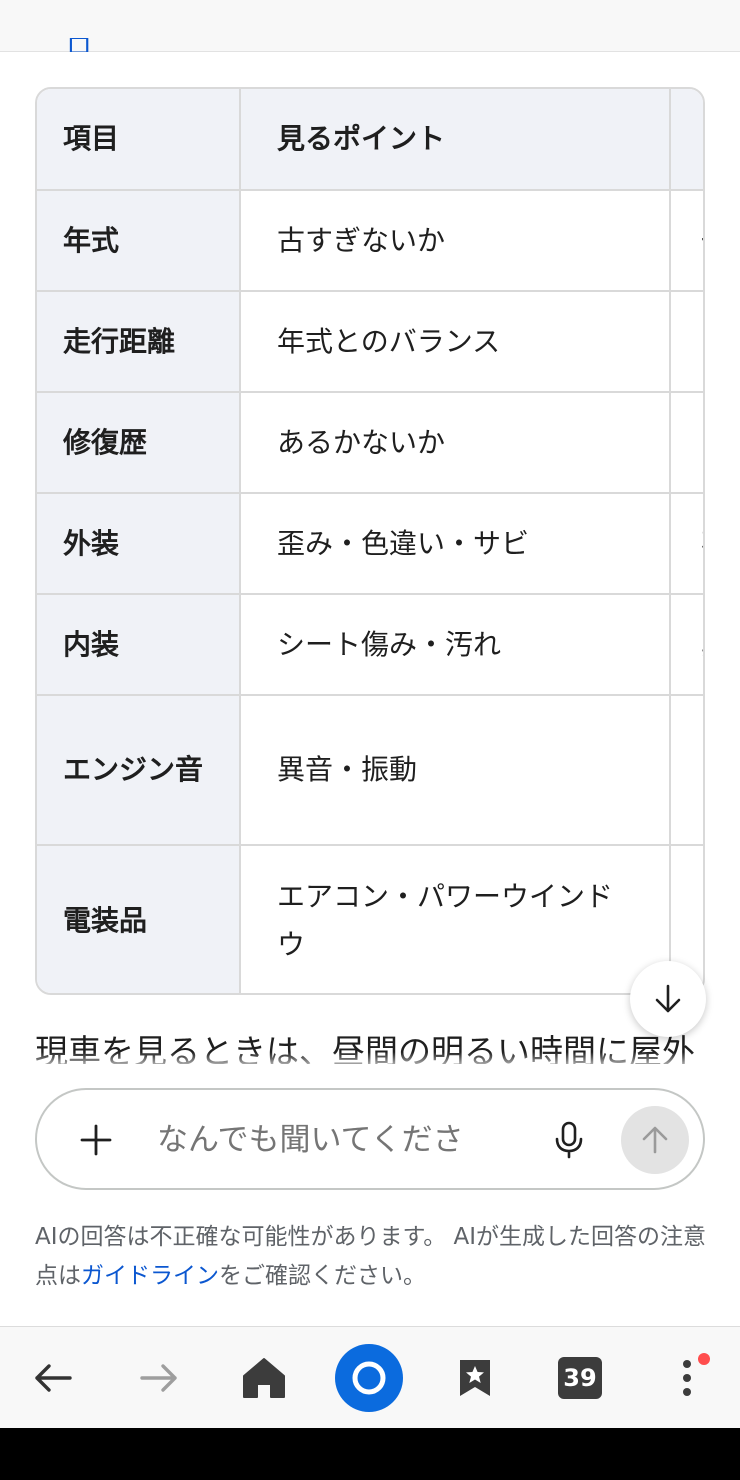 Image resolution: width=740 pixels, height=1480 pixels. Describe the element at coordinates (686, 140) in the screenshot. I see `header-guide: 目安` at that location.